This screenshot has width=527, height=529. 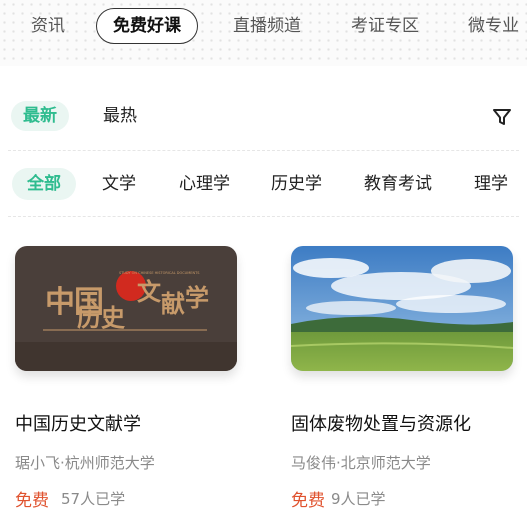 What do you see at coordinates (296, 184) in the screenshot?
I see `category-history: 历史学` at bounding box center [296, 184].